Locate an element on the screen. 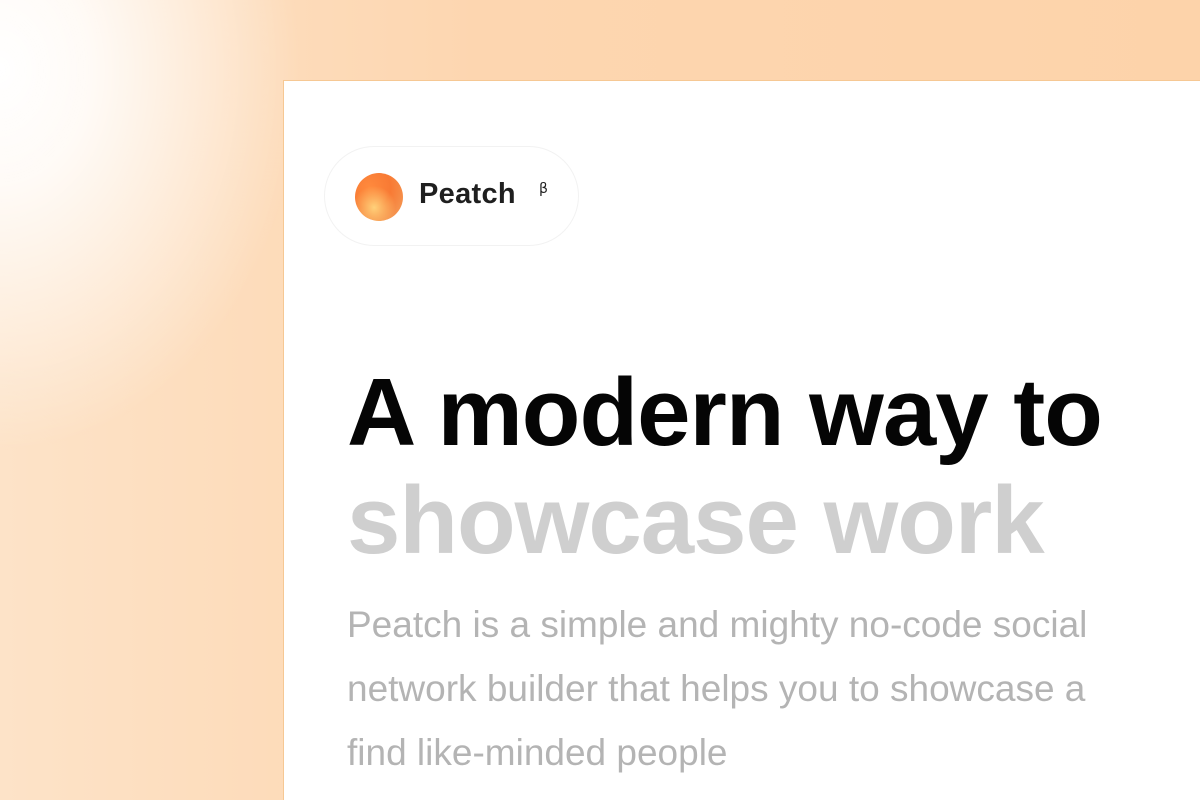 This screenshot has width=1200, height=800. brand-logo-pill: Peatch β is located at coordinates (451, 196).